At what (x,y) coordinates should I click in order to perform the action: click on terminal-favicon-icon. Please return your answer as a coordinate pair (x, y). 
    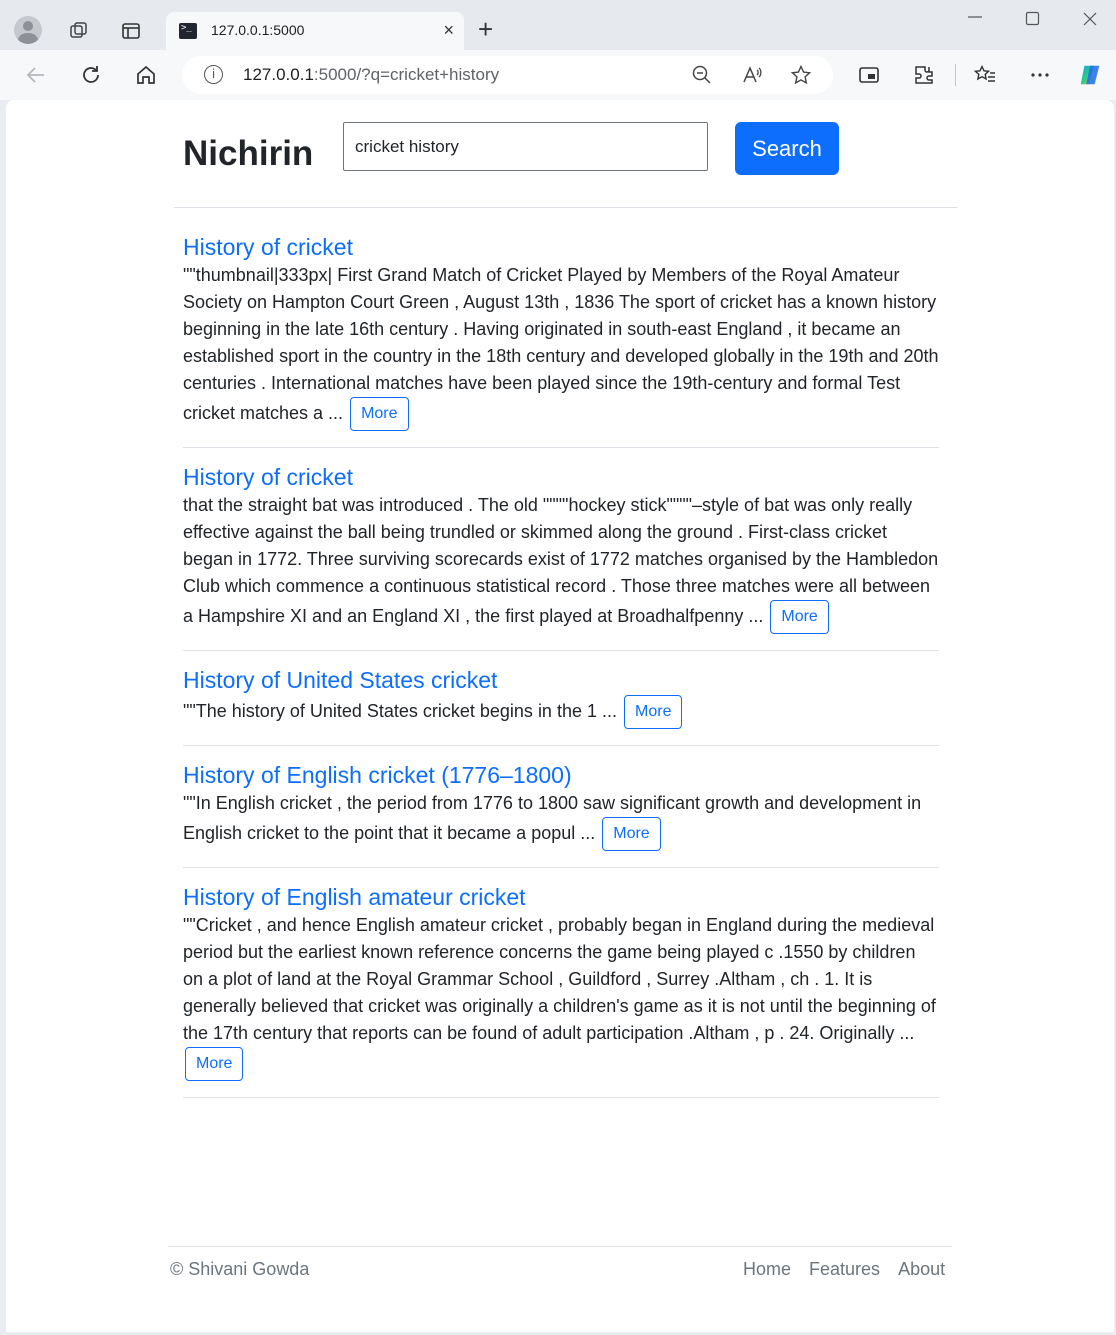
    Looking at the image, I should click on (188, 31).